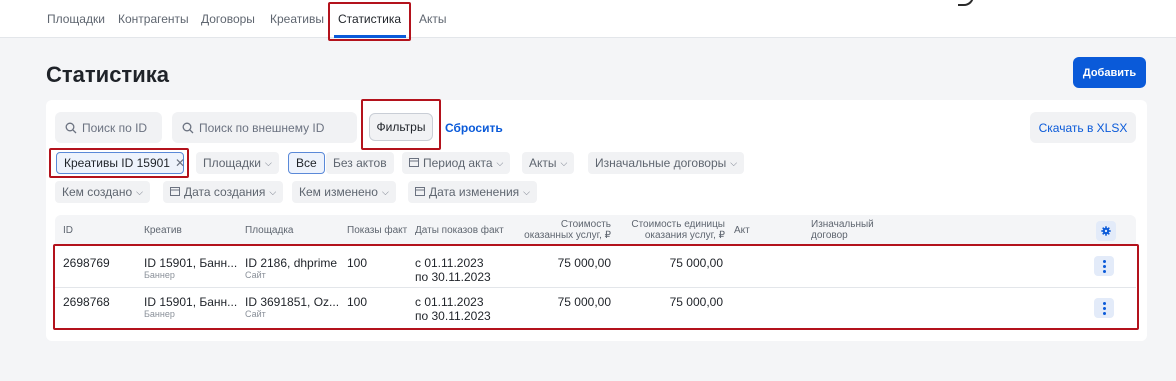 The height and width of the screenshot is (381, 1176). I want to click on table-settings-button, so click(1106, 231).